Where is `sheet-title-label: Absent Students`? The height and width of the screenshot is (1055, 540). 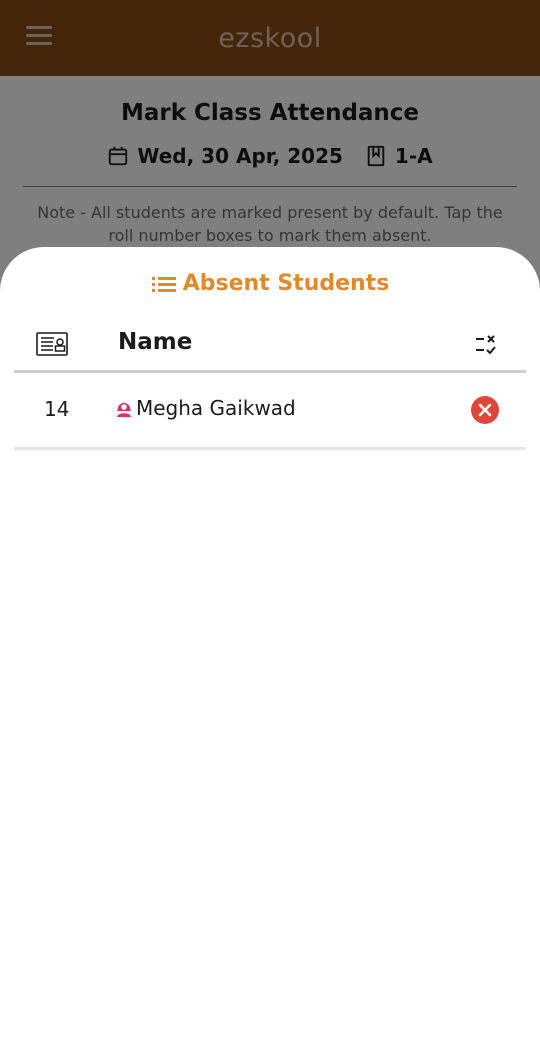 sheet-title-label: Absent Students is located at coordinates (286, 283).